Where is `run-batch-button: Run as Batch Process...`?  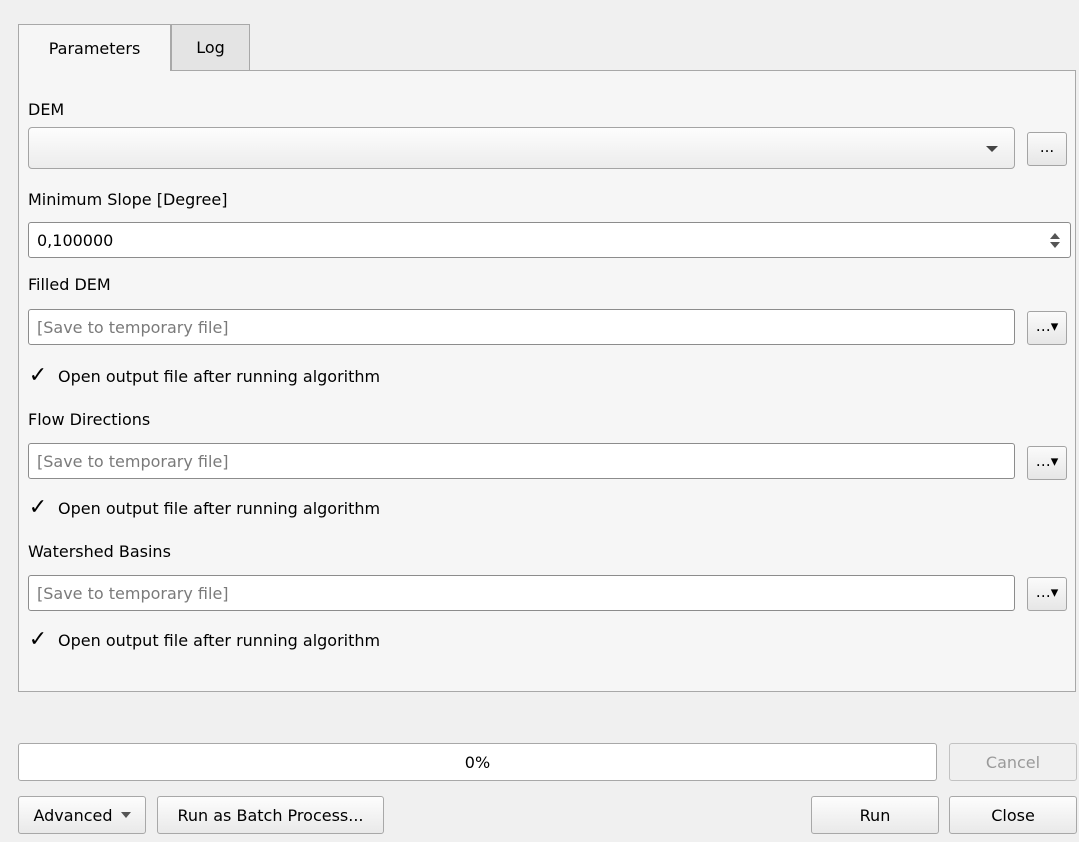
run-batch-button: Run as Batch Process... is located at coordinates (270, 815).